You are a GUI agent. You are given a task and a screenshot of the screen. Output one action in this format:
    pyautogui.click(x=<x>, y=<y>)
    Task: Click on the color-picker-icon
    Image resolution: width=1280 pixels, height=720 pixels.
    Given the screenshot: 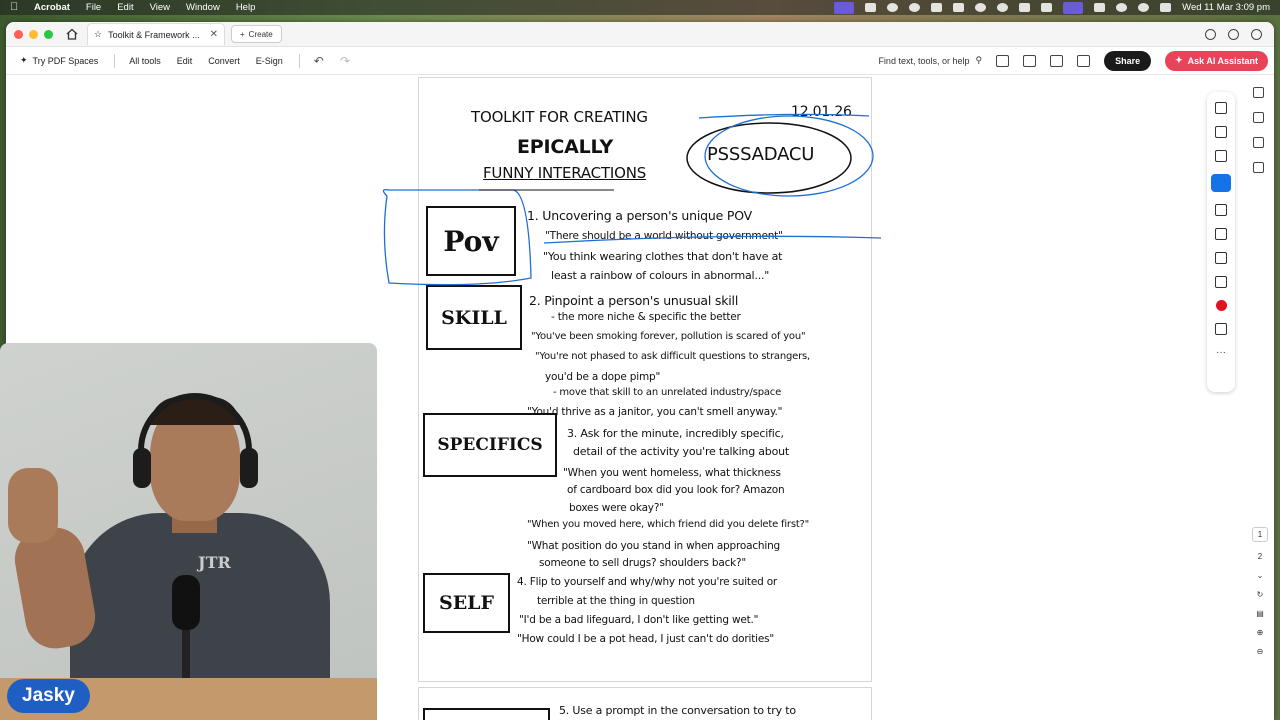 What is the action you would take?
    pyautogui.click(x=1221, y=305)
    